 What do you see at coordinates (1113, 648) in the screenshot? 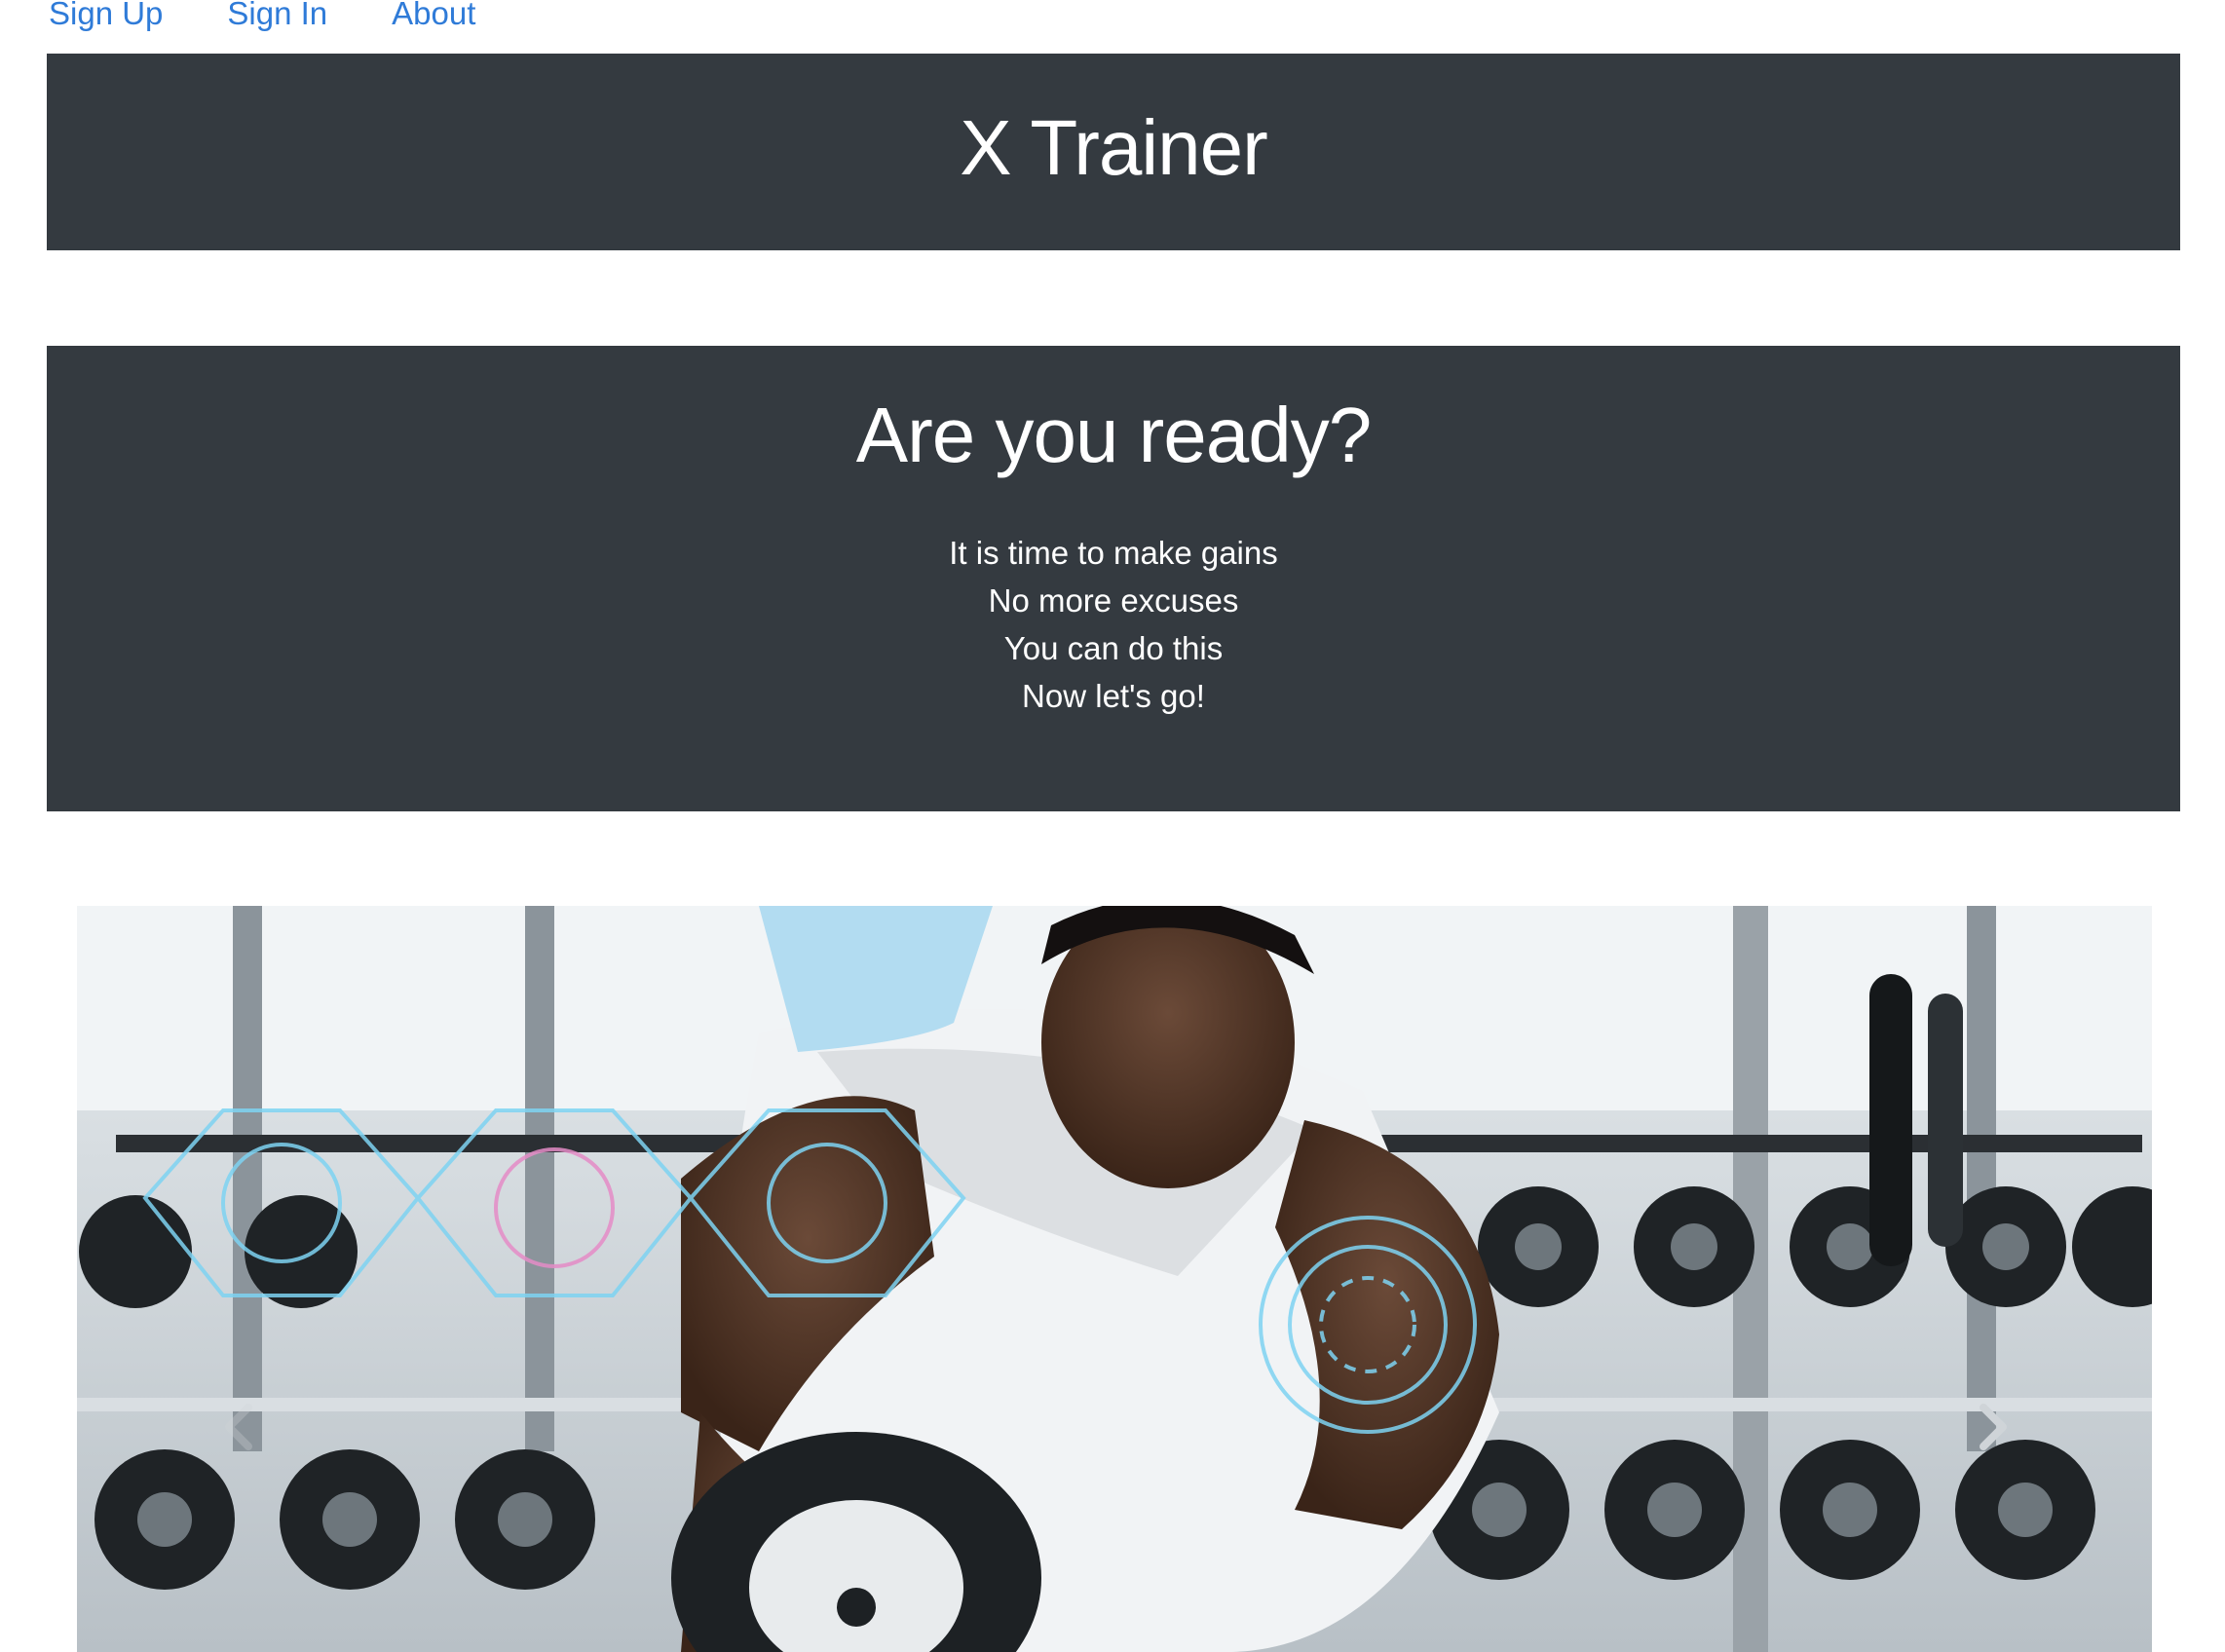
I see `hero-line: You can do this` at bounding box center [1113, 648].